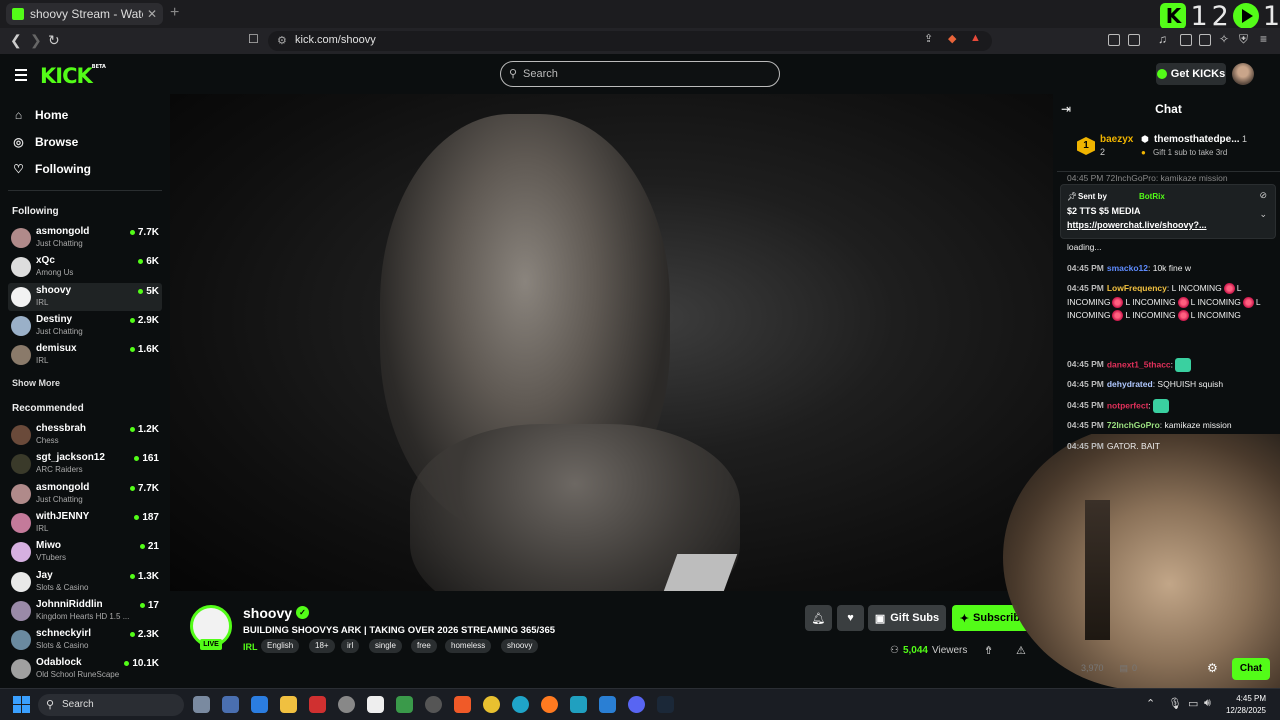  Describe the element at coordinates (975, 38) in the screenshot. I see `brave-rewards-icon: ▲` at that location.